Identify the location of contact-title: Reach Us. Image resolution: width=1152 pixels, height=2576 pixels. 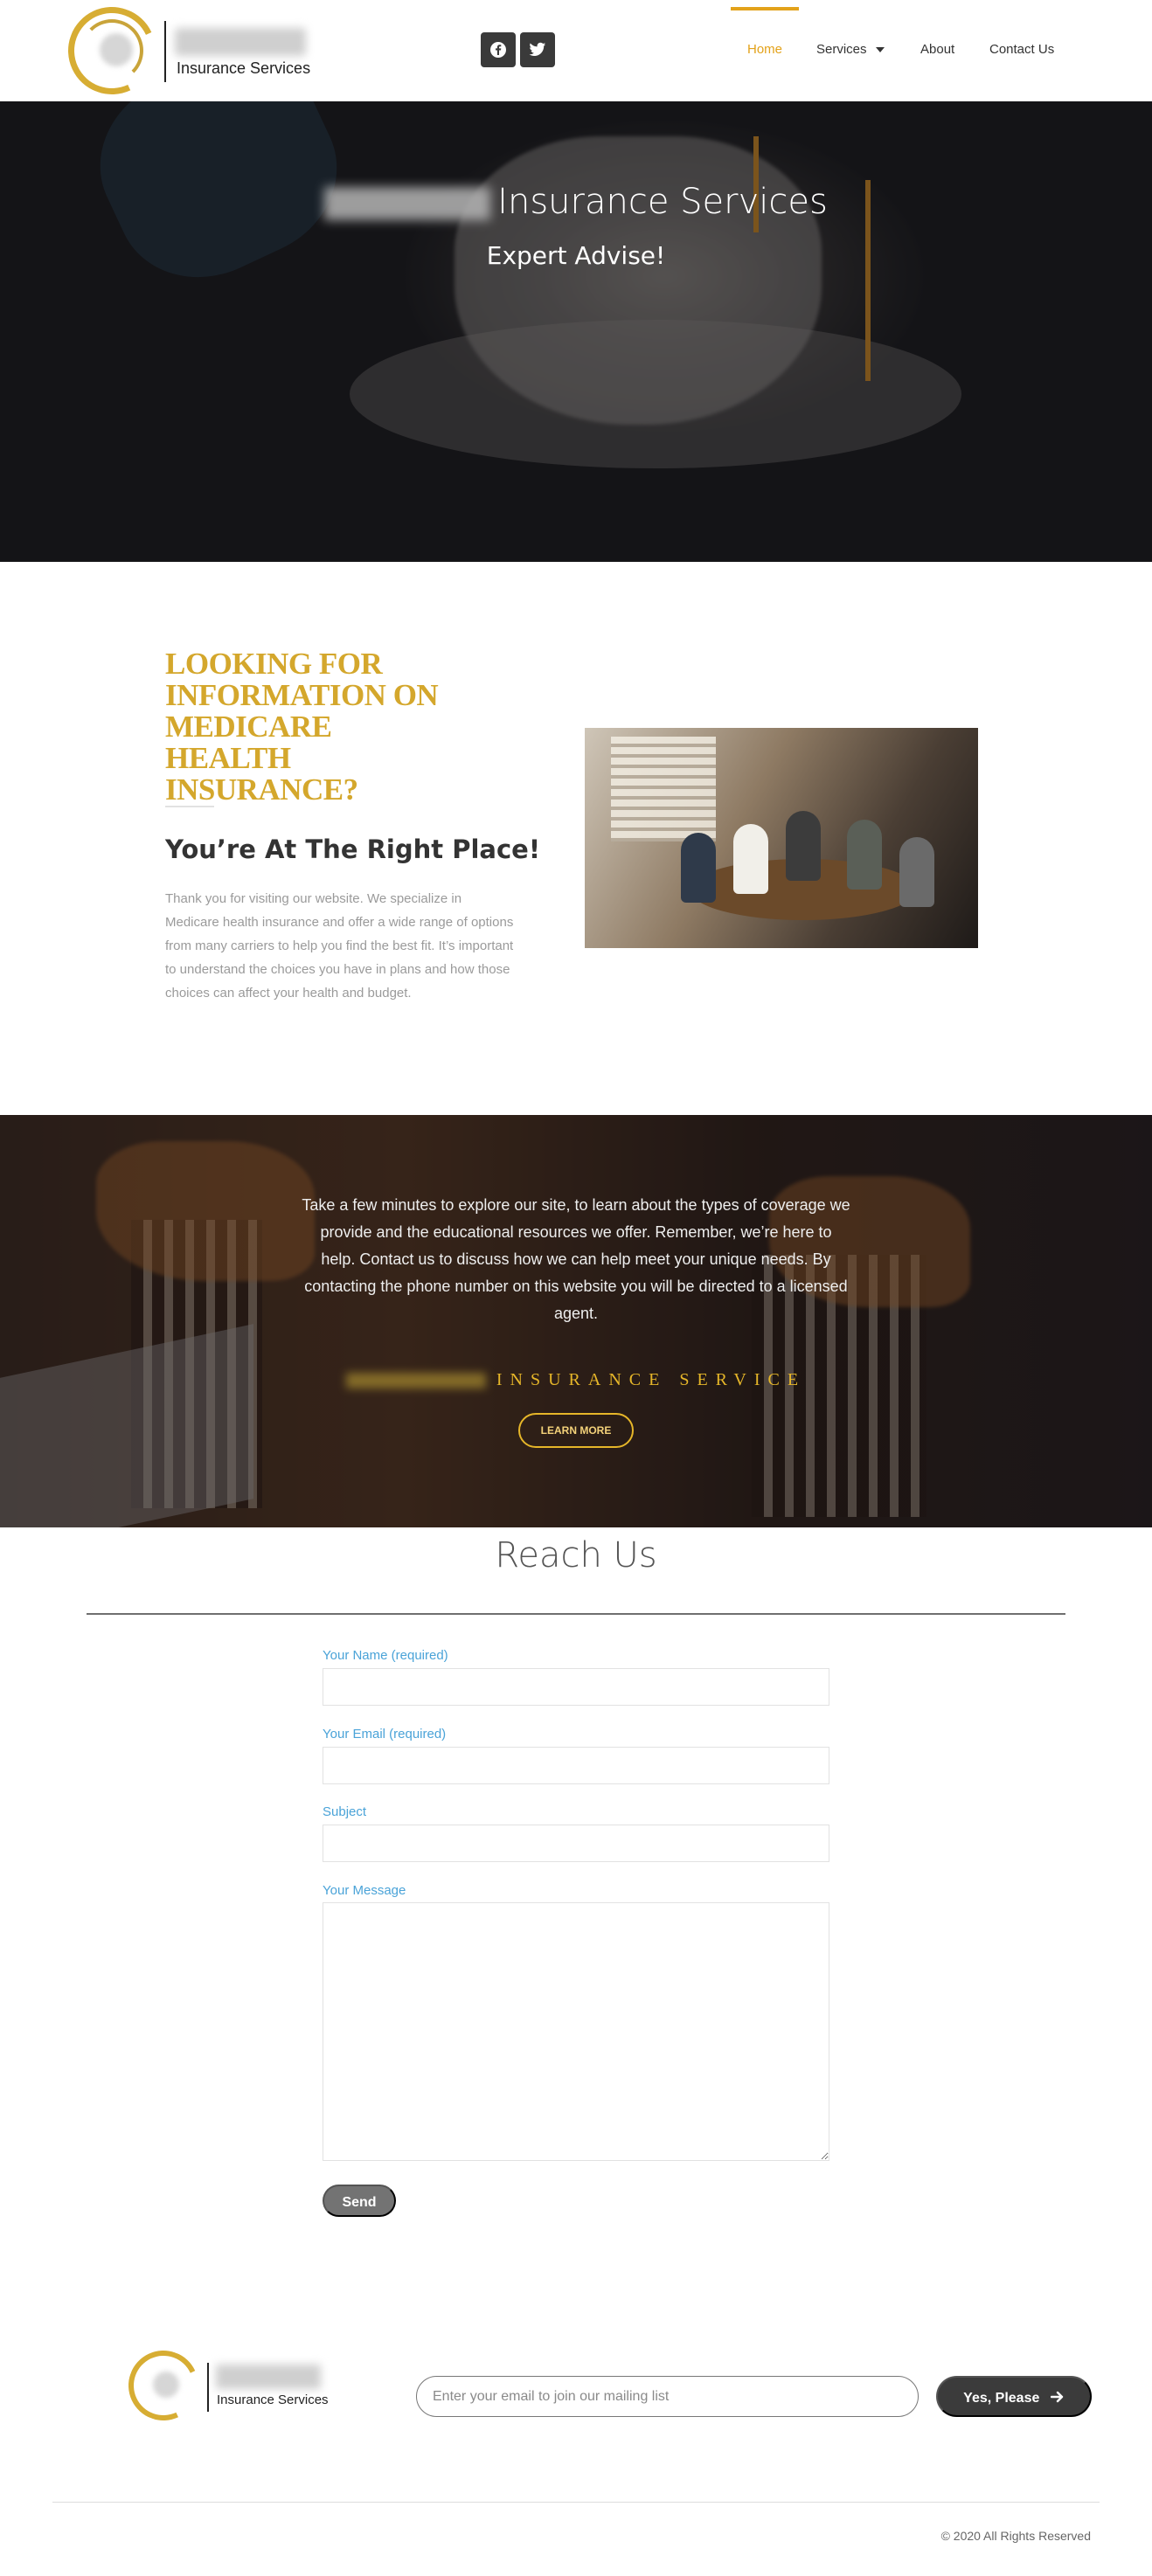
(576, 1555).